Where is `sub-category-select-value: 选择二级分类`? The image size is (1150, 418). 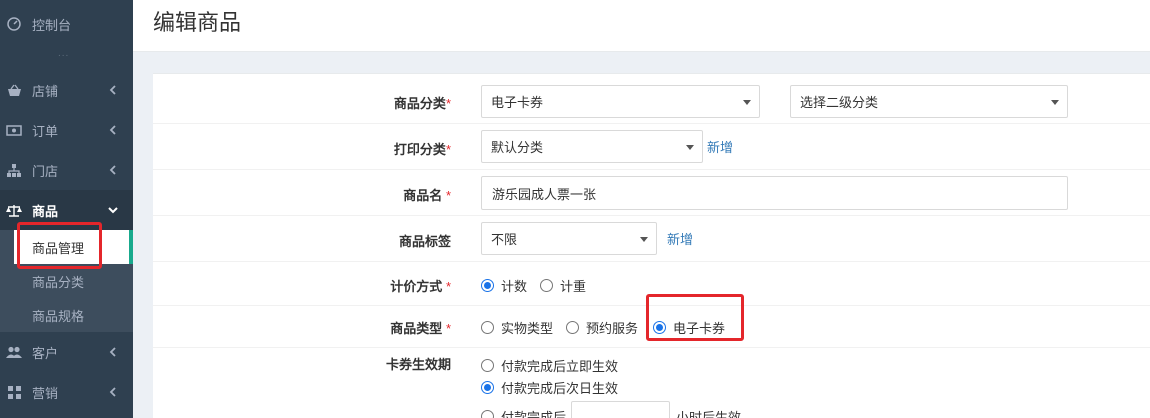
sub-category-select-value: 选择二级分类 is located at coordinates (839, 102).